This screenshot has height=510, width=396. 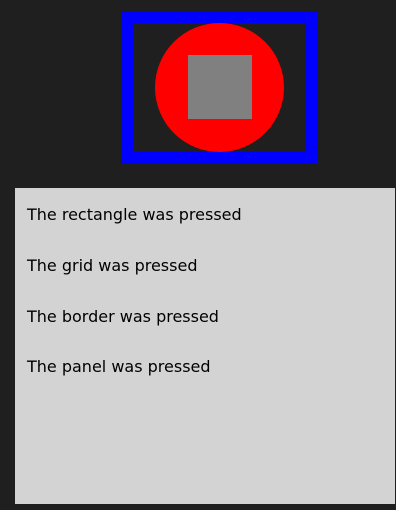 What do you see at coordinates (134, 214) in the screenshot?
I see `log-message: The rectangle was pressed` at bounding box center [134, 214].